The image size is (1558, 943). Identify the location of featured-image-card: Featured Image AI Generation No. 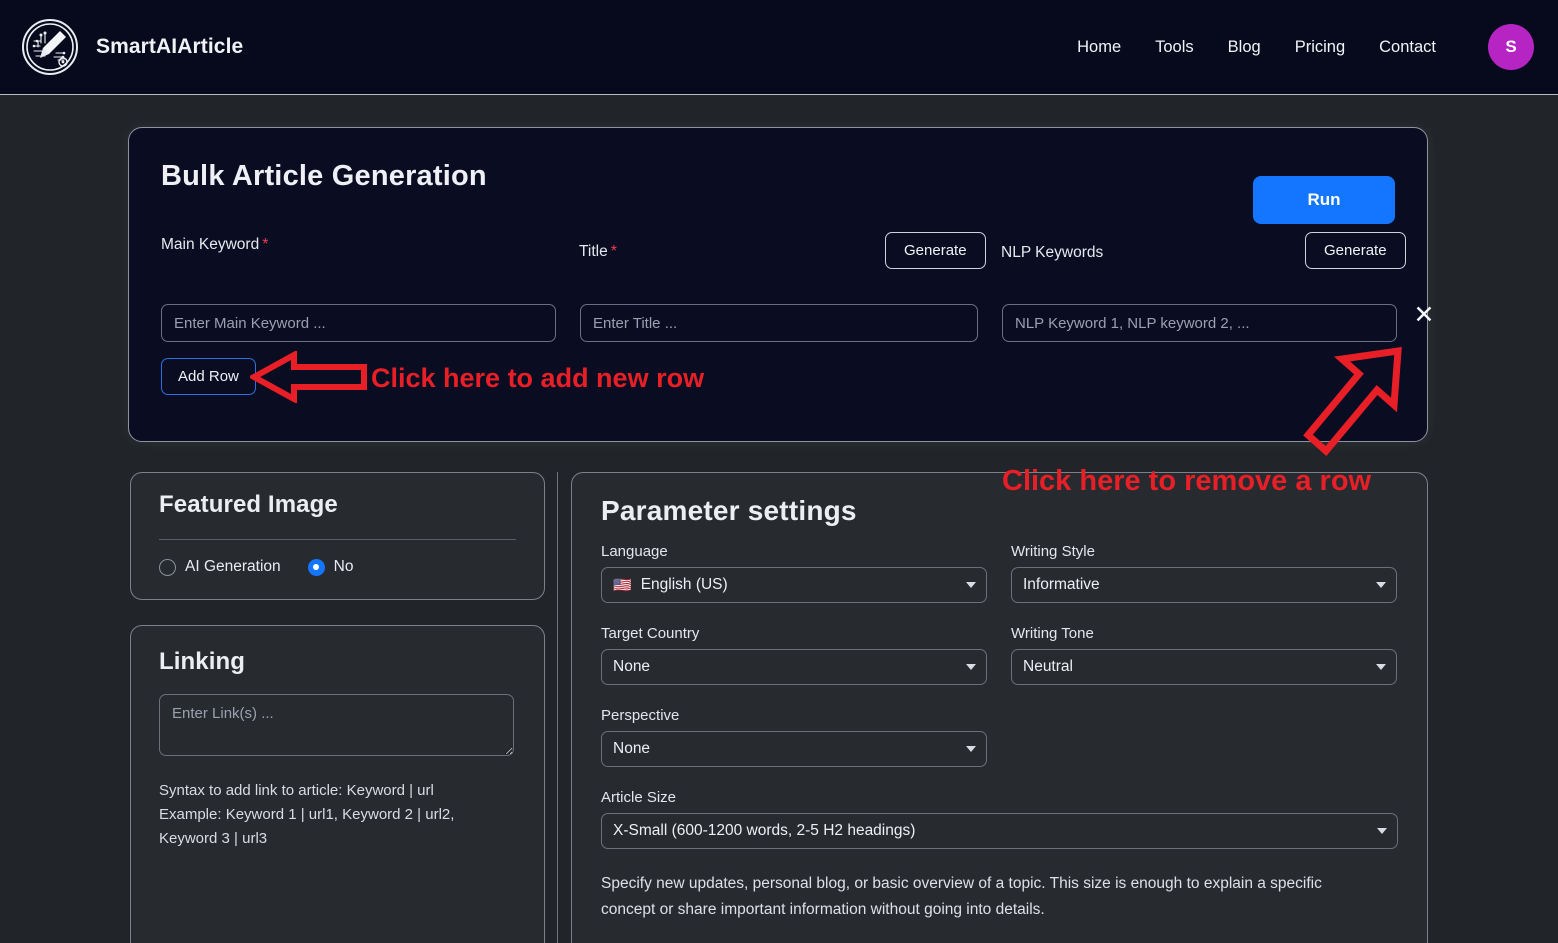
(337, 536).